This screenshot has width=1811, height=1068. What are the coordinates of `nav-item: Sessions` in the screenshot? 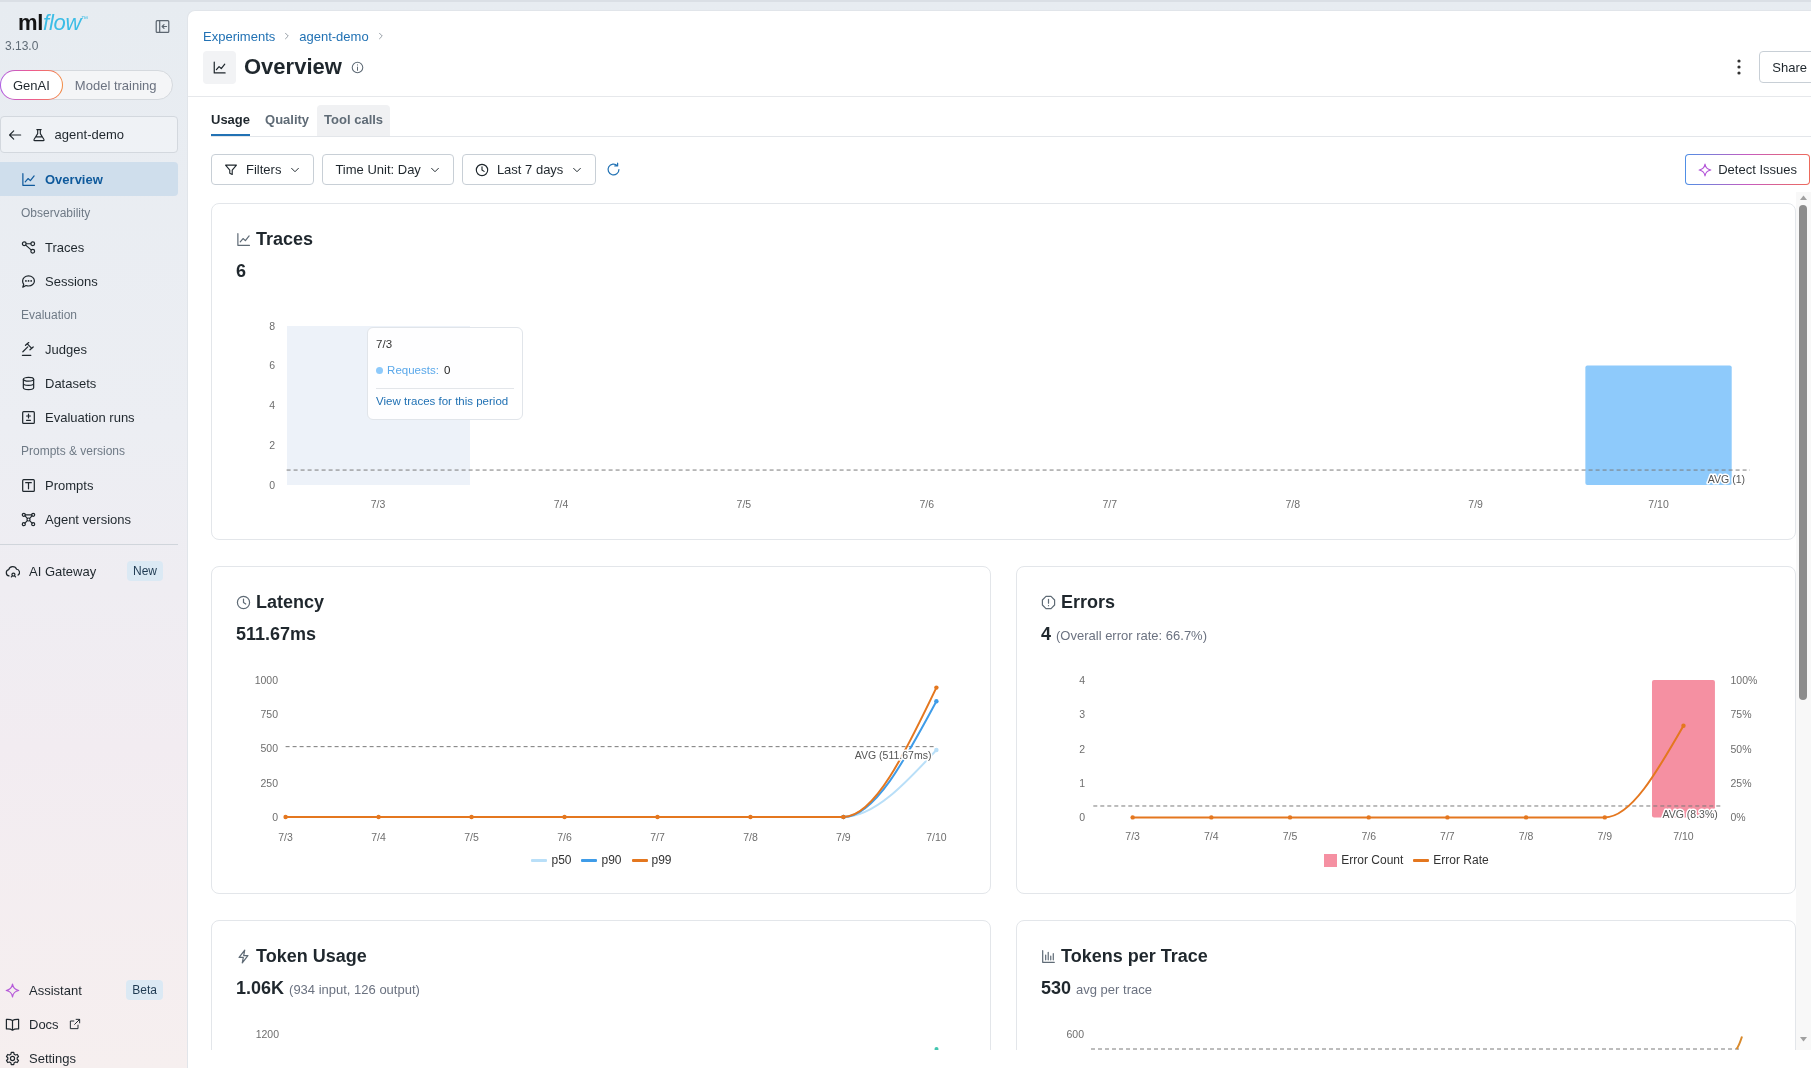 It's located at (89, 281).